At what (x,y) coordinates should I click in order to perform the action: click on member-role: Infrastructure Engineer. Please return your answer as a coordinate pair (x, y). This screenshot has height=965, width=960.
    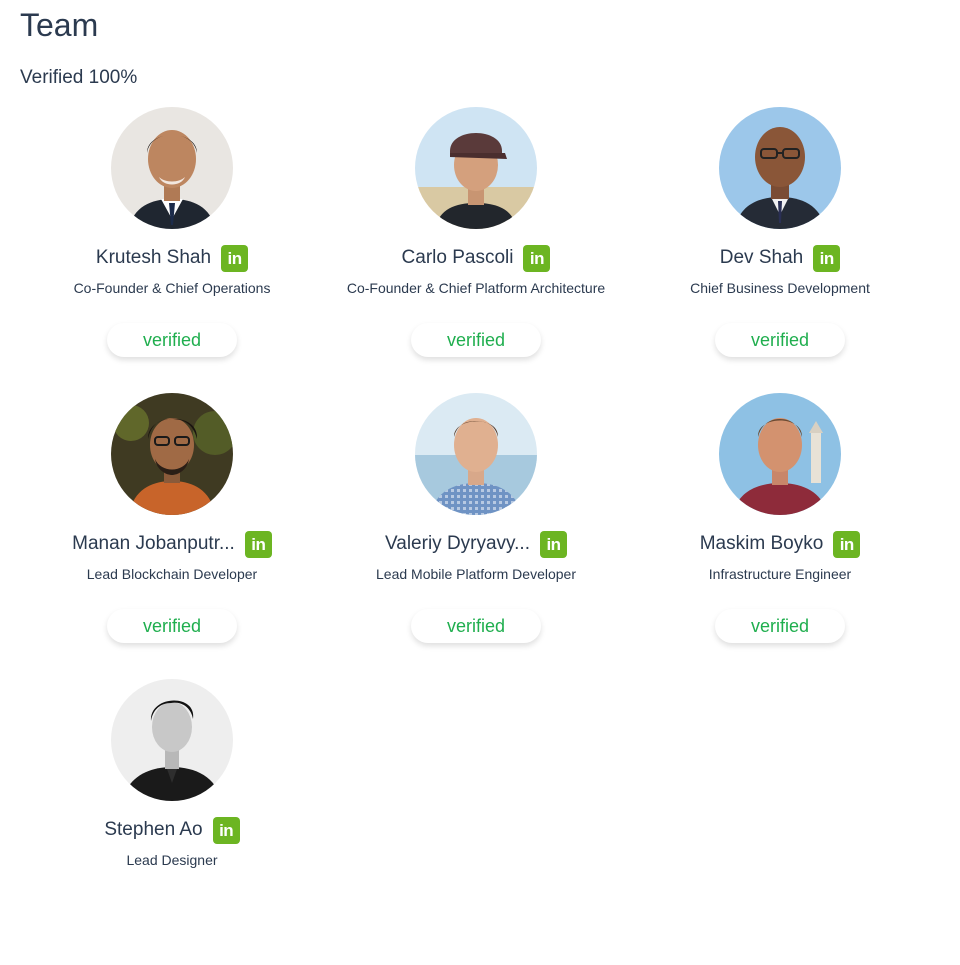
    Looking at the image, I should click on (780, 574).